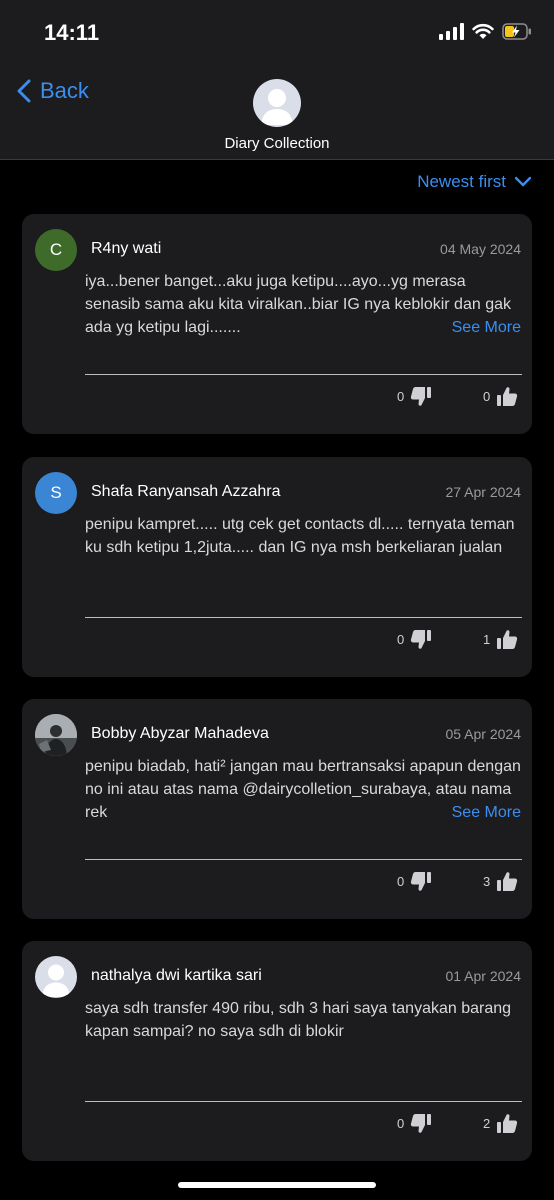 Image resolution: width=554 pixels, height=1200 pixels. I want to click on back-button: Back, so click(52, 91).